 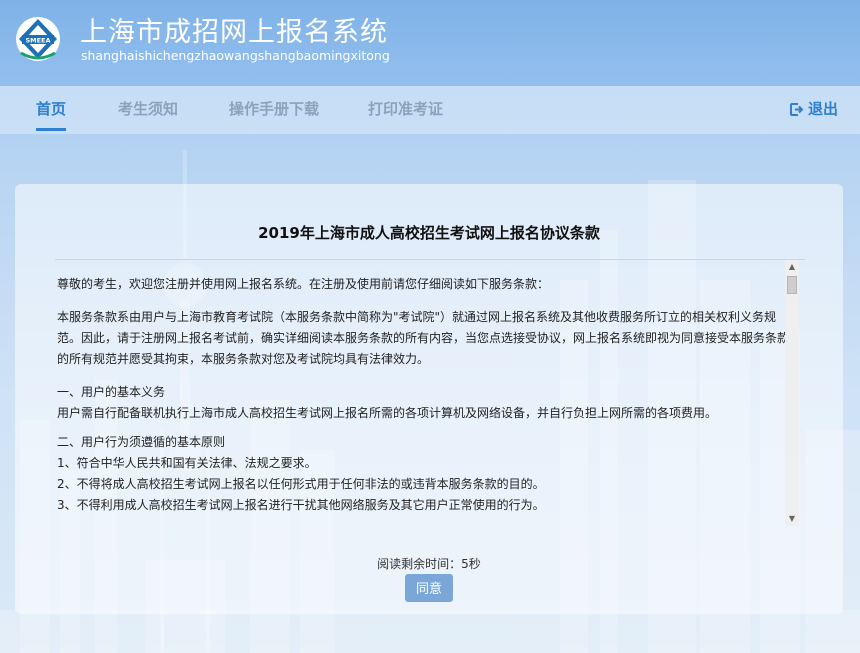 I want to click on nav-item-label: 打印准考证, so click(x=406, y=109).